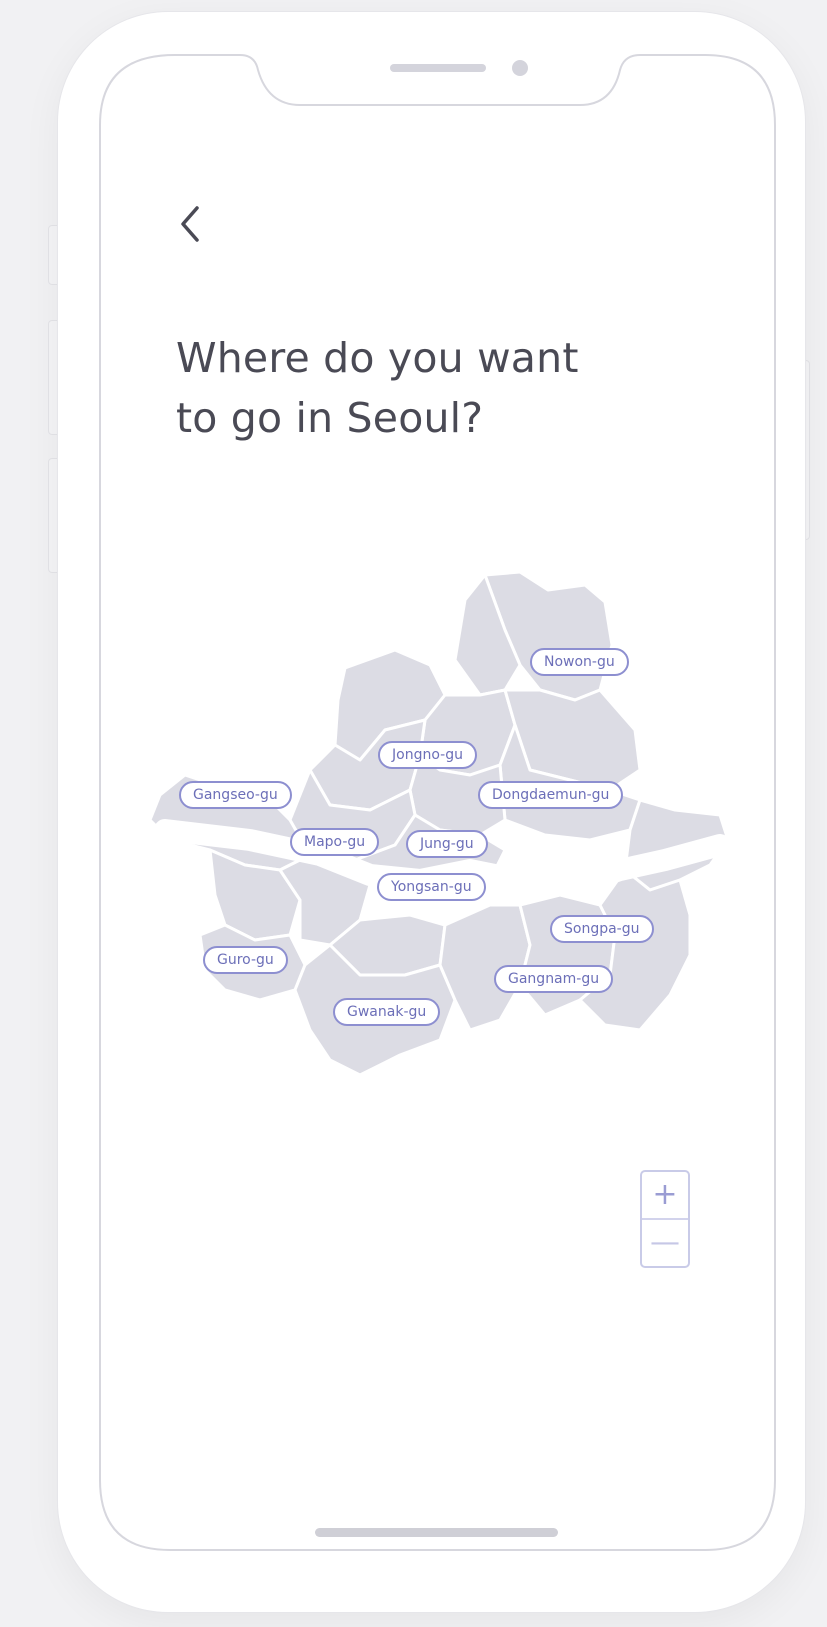  I want to click on district-label-jongno: Jongno-gu, so click(427, 755).